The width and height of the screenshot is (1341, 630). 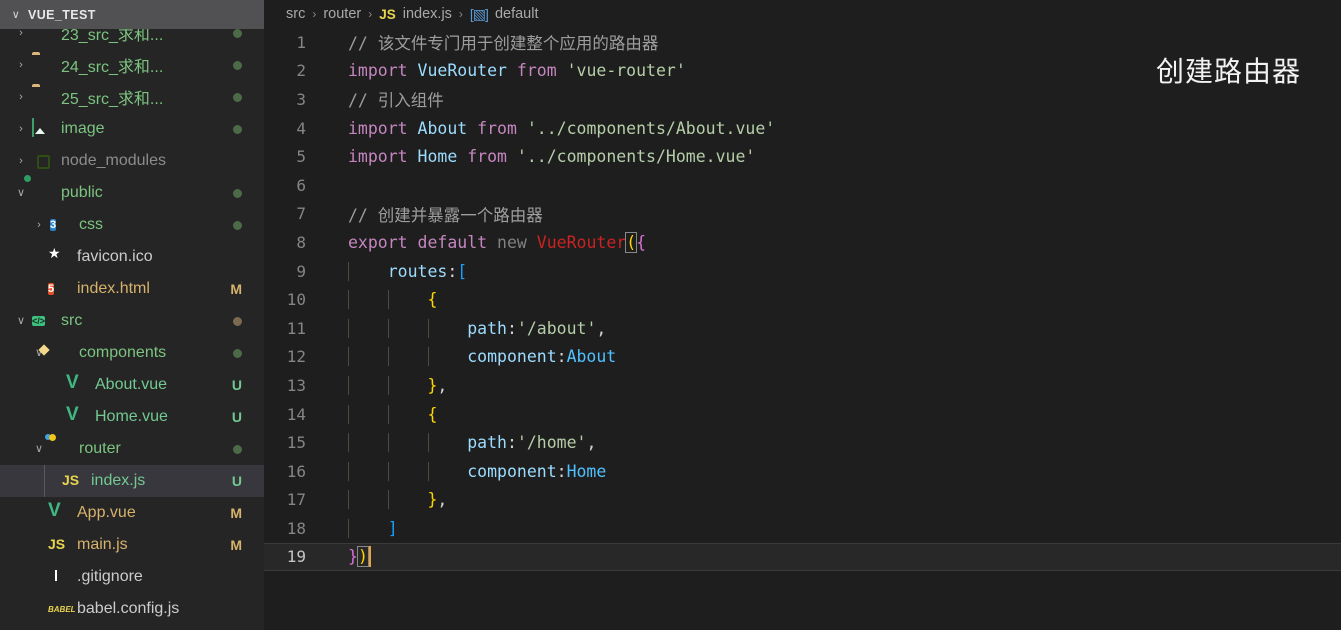 I want to click on html-icon: 5, so click(x=51, y=289).